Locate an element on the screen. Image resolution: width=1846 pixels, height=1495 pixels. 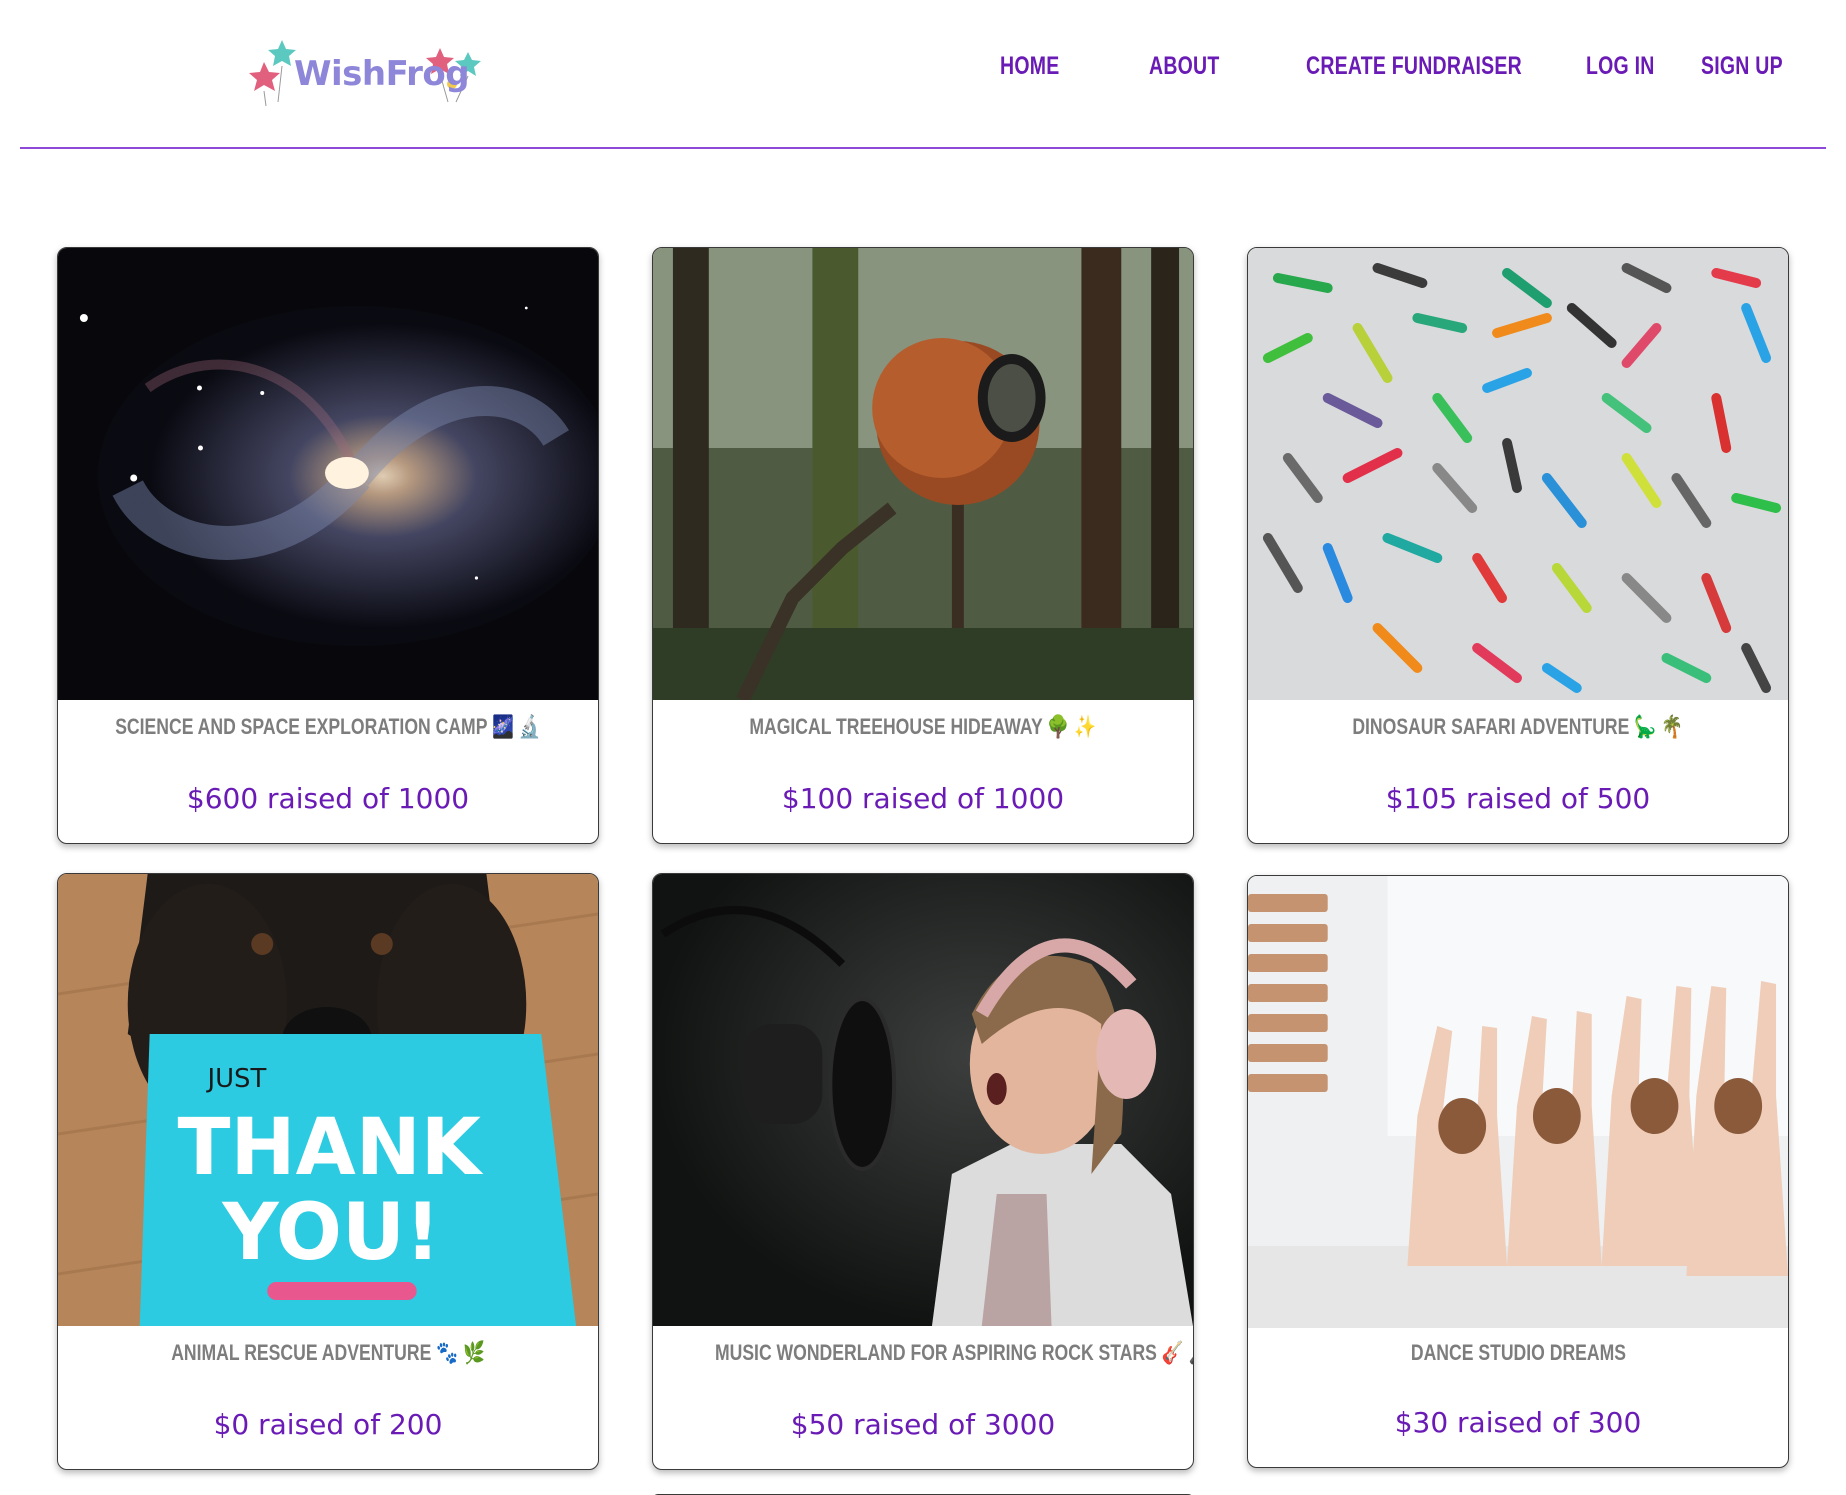
fundraiser-raised-amount: $0 raised of 200 is located at coordinates (328, 1424).